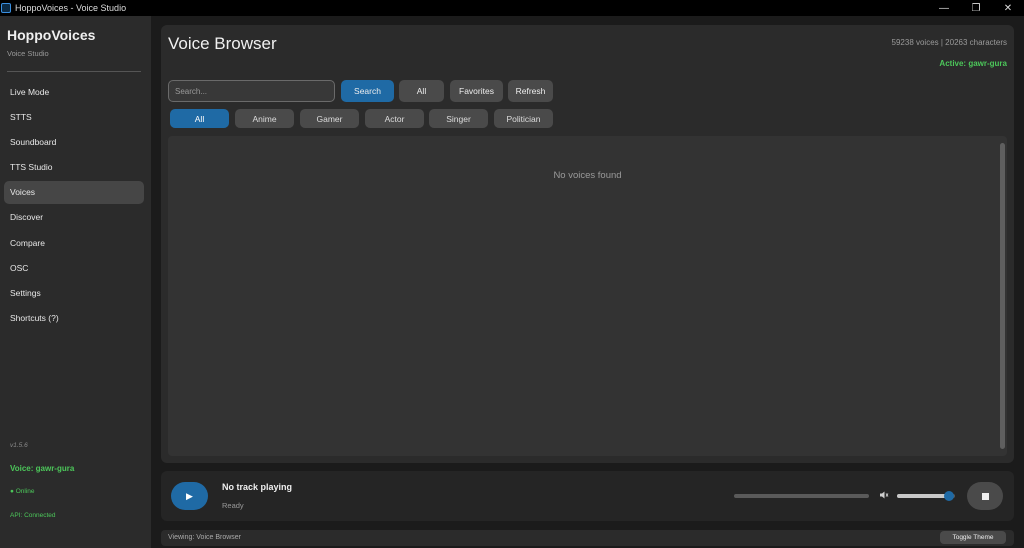 This screenshot has width=1024, height=548. Describe the element at coordinates (74, 318) in the screenshot. I see `sidebar-item-shortcuts: Shortcuts (?)` at that location.